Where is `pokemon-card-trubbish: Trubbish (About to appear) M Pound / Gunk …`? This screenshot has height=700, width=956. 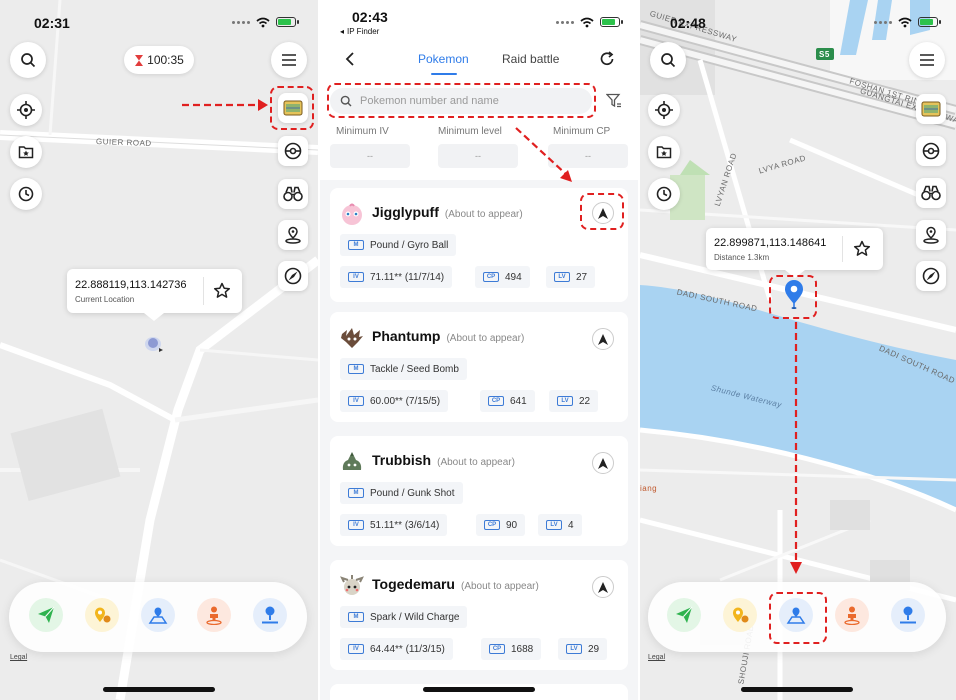
pokemon-card-trubbish: Trubbish (About to appear) M Pound / Gunk … is located at coordinates (479, 491).